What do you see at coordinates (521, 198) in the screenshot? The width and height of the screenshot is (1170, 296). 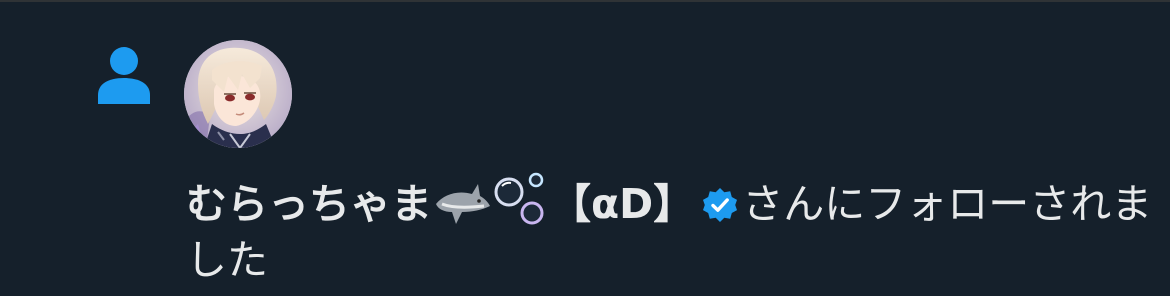 I see `bubbles-icon` at bounding box center [521, 198].